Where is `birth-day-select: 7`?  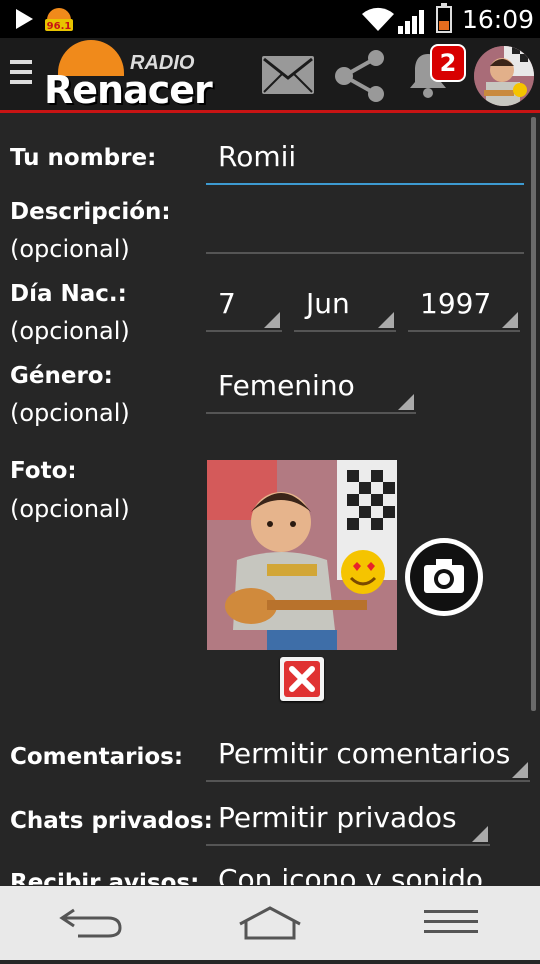 birth-day-select: 7 is located at coordinates (244, 309).